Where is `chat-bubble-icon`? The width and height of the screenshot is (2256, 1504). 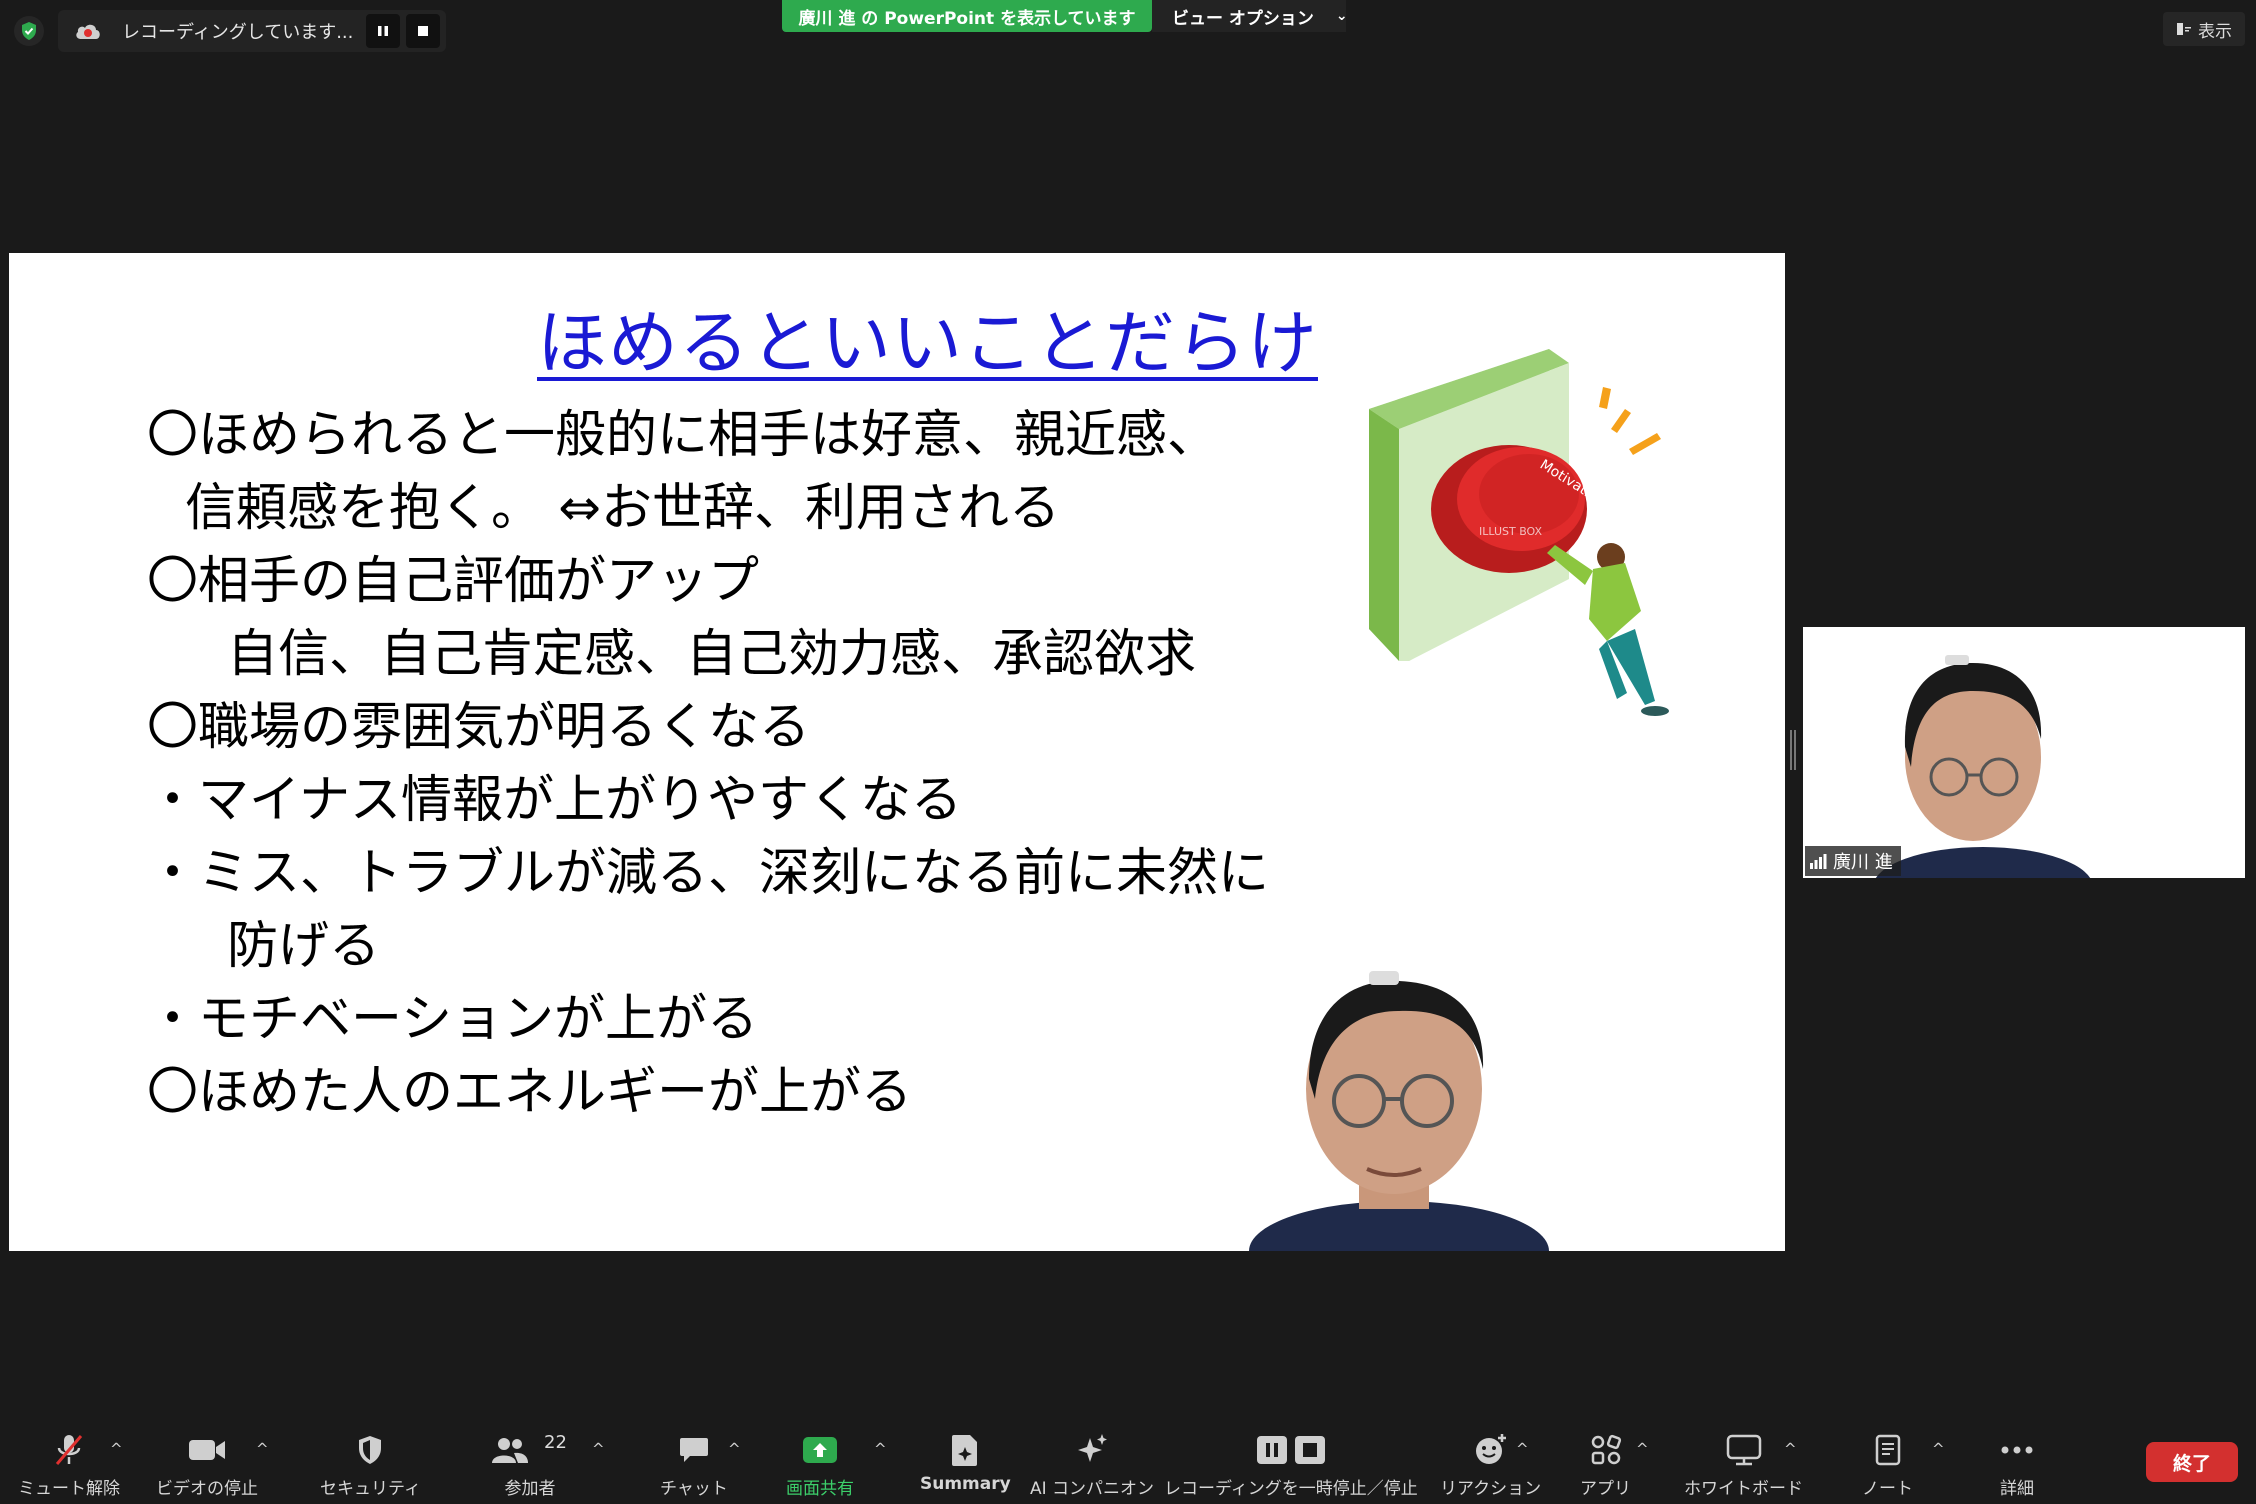 chat-bubble-icon is located at coordinates (694, 1450).